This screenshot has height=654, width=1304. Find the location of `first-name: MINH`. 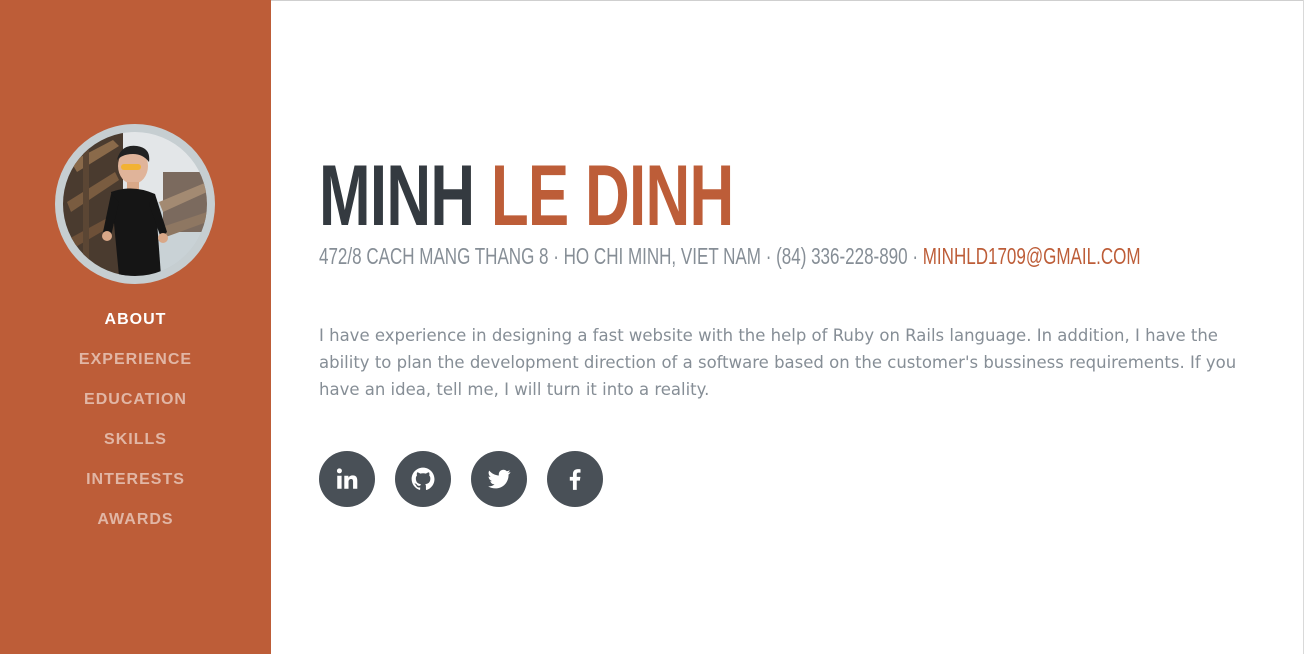

first-name: MINH is located at coordinates (397, 196).